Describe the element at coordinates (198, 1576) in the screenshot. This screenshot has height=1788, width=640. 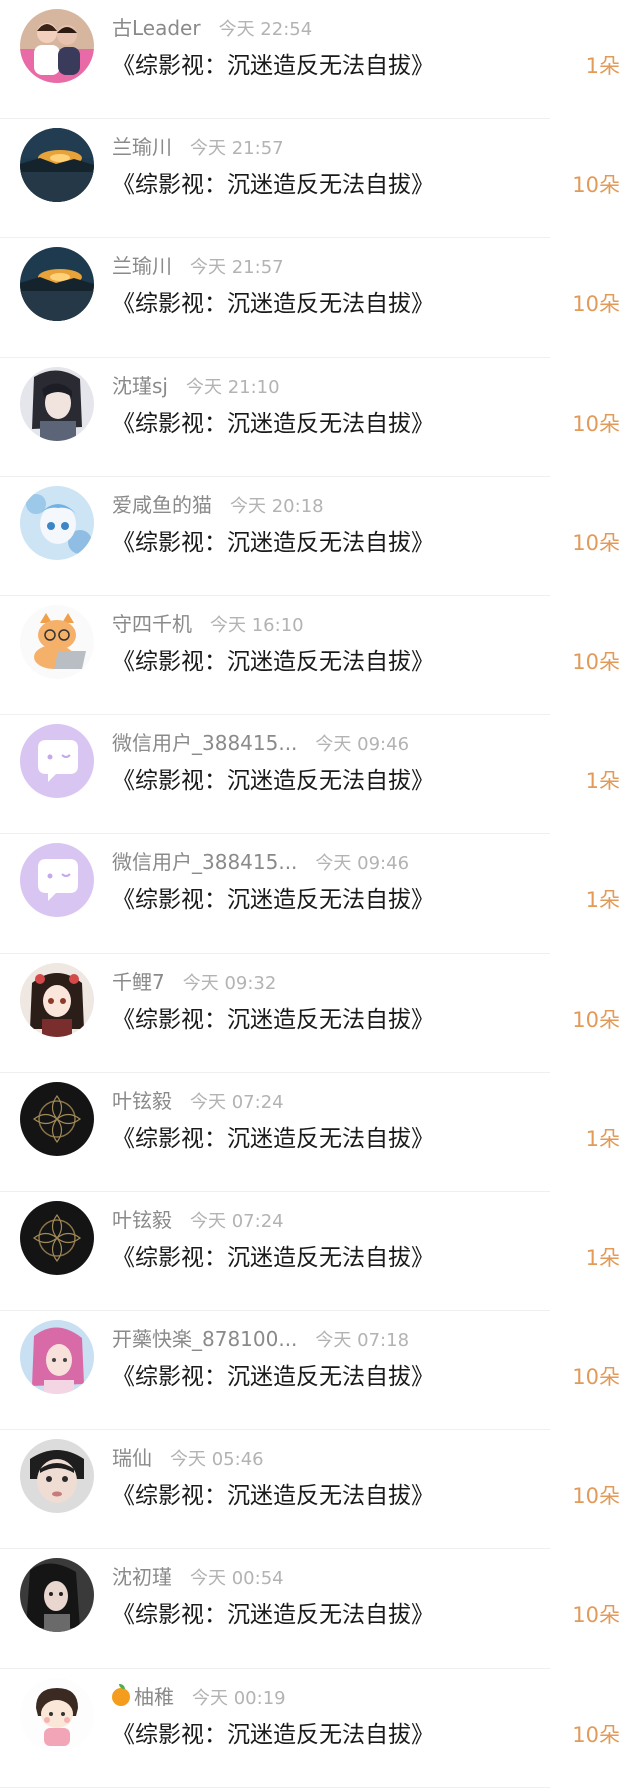
I see `item-meta: 沈初瑾 今天 00:54` at that location.